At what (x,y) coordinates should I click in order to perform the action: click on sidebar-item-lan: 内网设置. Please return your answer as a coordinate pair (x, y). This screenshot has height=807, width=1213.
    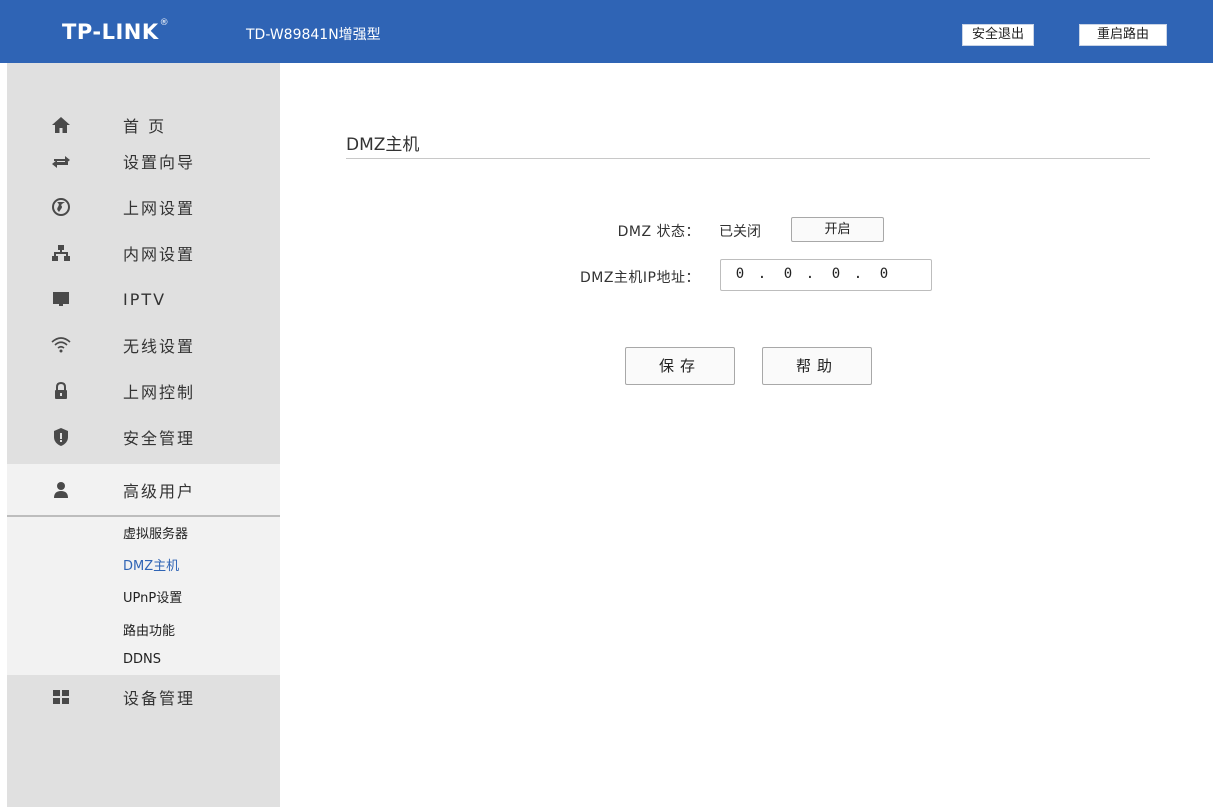
    Looking at the image, I should click on (143, 253).